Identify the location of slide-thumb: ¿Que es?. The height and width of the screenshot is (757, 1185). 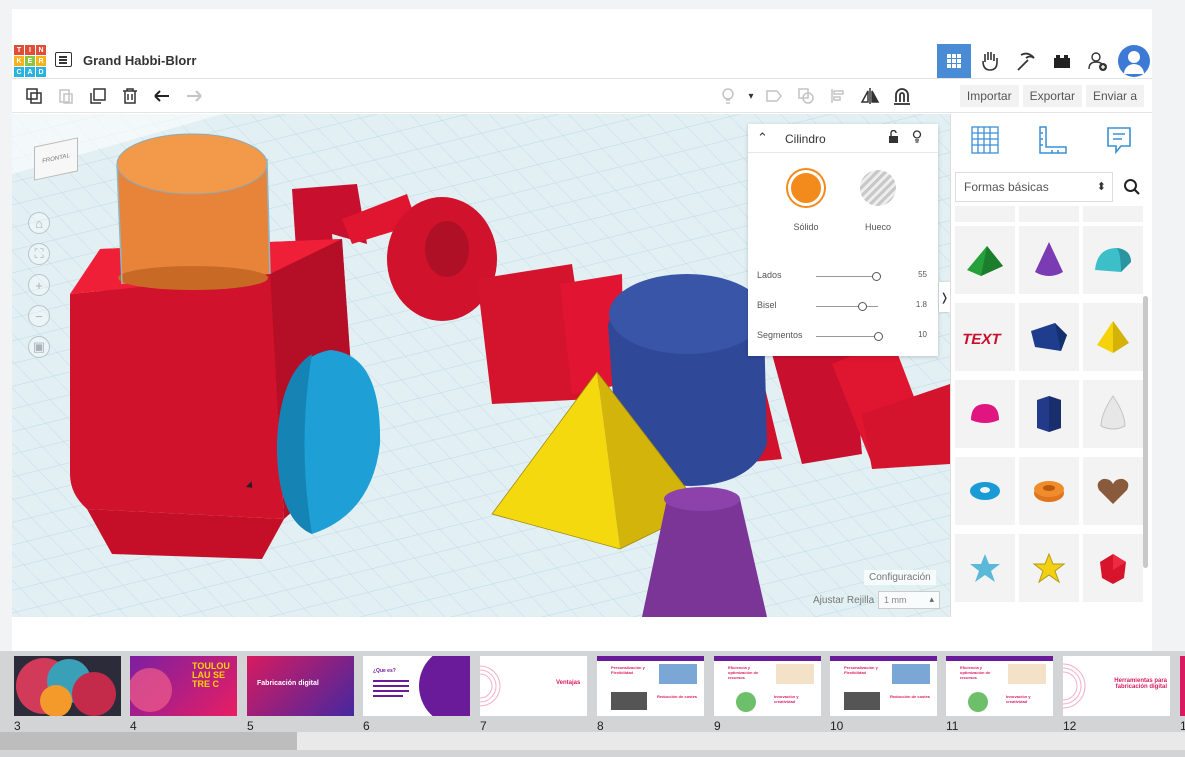
(416, 686).